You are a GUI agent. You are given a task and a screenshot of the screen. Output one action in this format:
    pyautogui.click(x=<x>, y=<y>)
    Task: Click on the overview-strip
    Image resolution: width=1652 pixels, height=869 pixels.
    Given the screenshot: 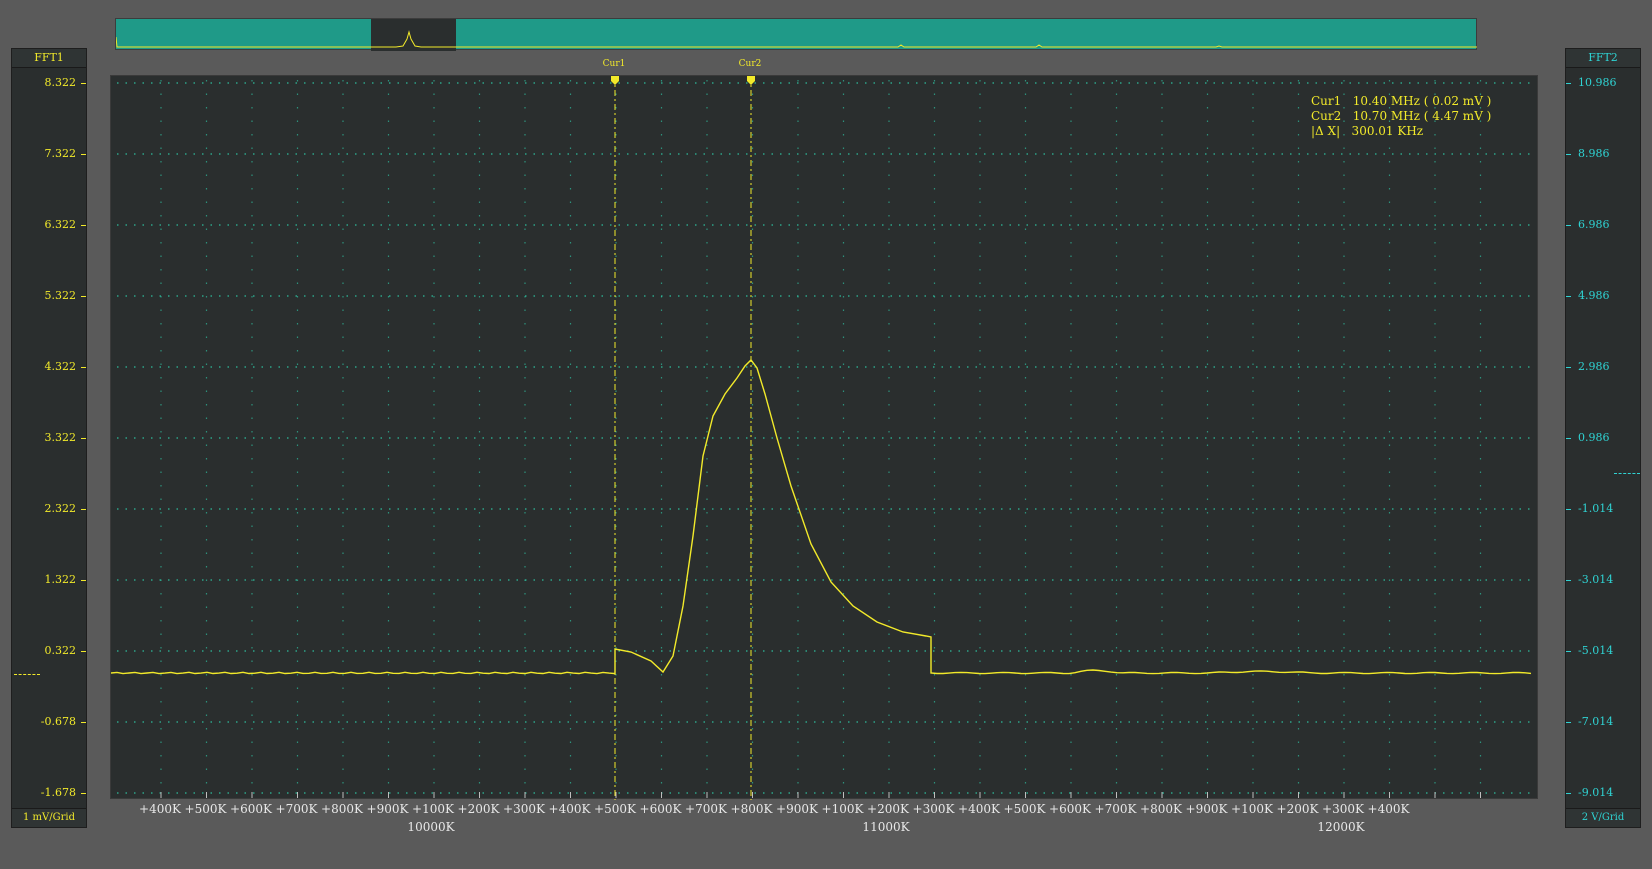 What is the action you would take?
    pyautogui.click(x=796, y=34)
    